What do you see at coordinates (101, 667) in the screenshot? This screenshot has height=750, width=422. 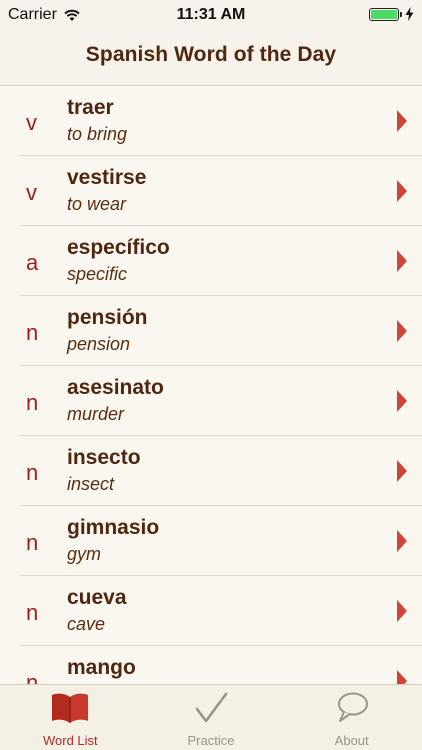 I see `spanish-word: mango` at bounding box center [101, 667].